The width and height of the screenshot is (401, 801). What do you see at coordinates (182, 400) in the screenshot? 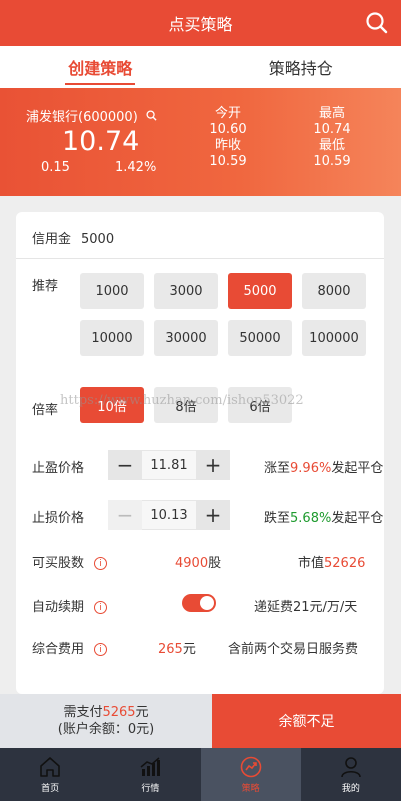
I see `watermark-text: https://www.huzhan.com/ishop53022` at bounding box center [182, 400].